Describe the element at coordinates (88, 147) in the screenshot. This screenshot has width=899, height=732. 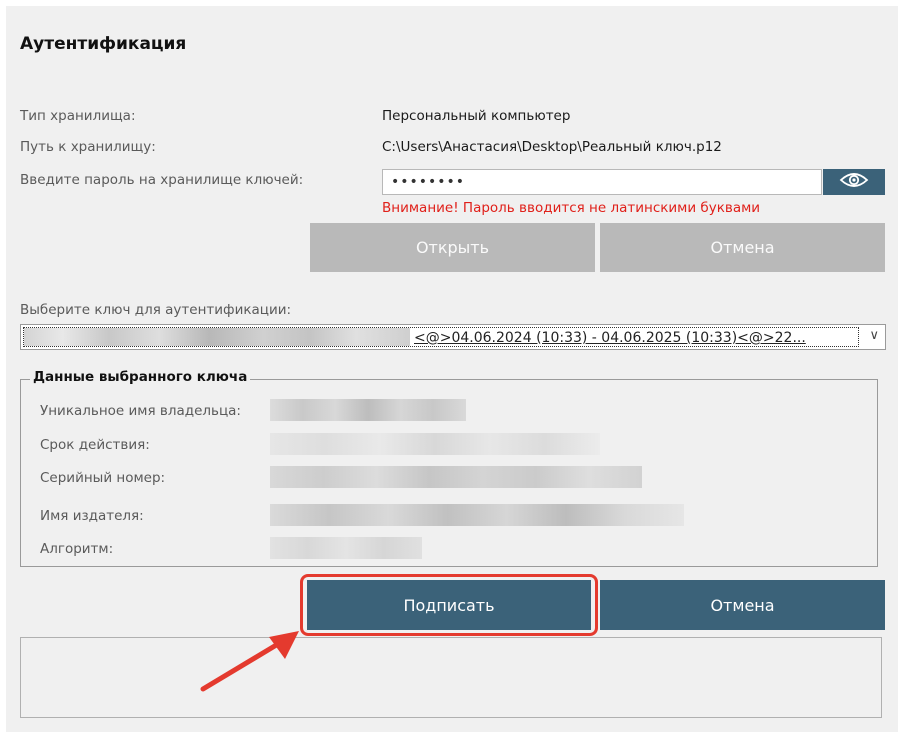
I see `storage-path-label: Путь к хранилищу:` at that location.